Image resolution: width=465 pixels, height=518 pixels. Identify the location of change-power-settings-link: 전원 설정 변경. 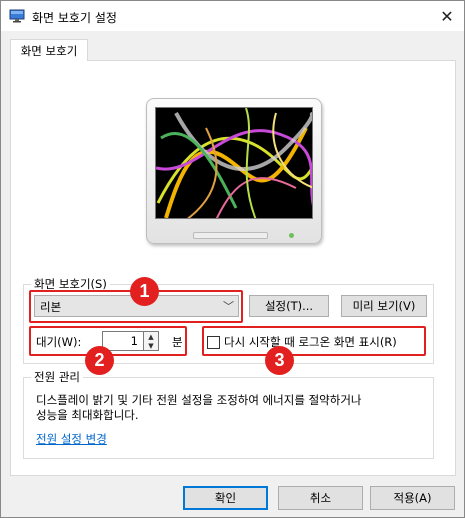
(71, 439).